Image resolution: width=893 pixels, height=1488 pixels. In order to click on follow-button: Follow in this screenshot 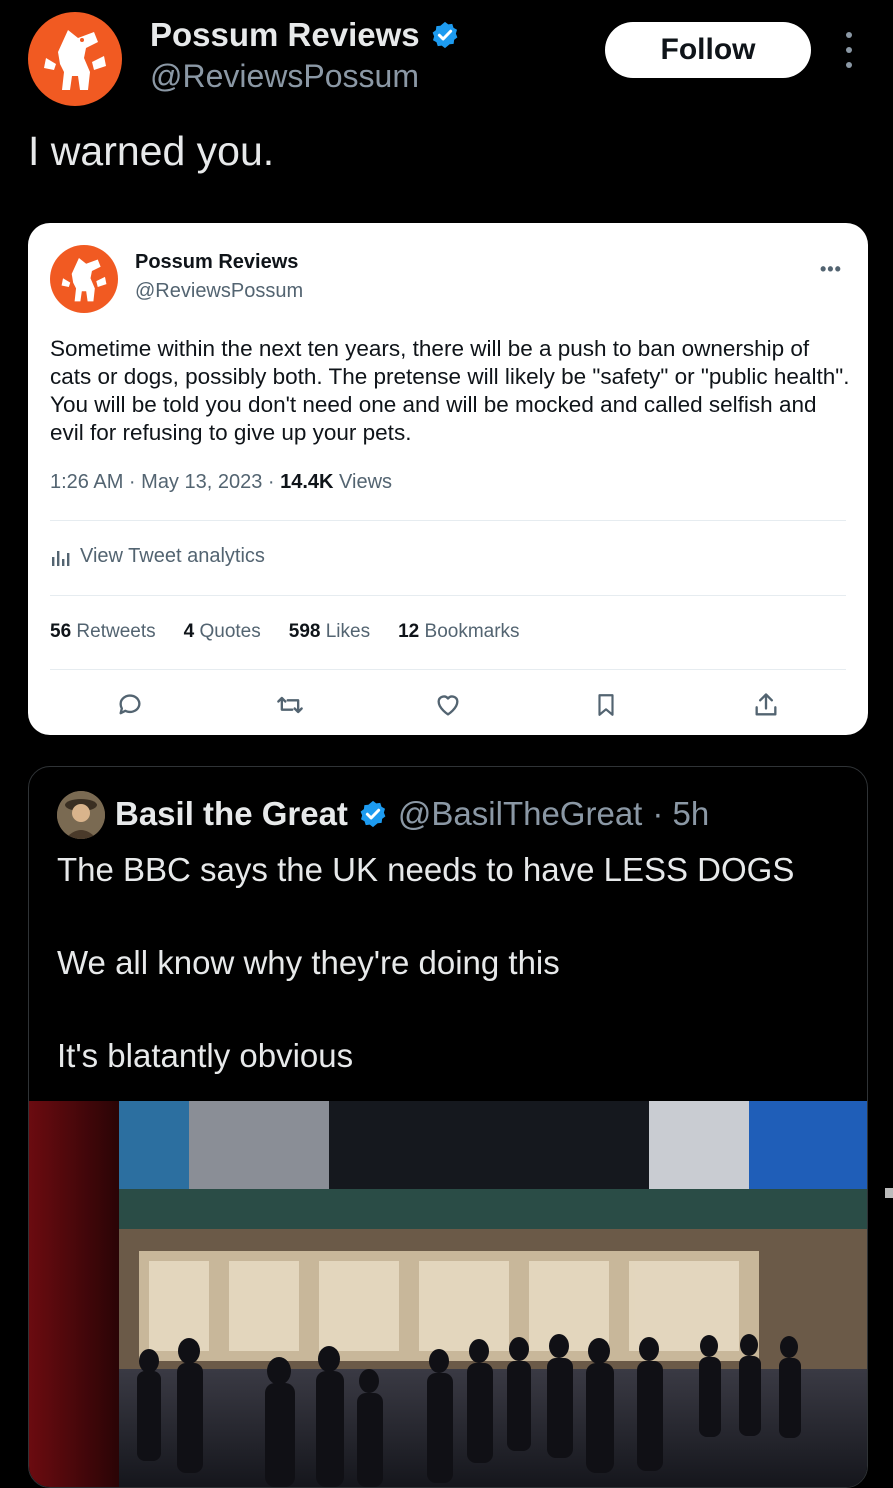, I will do `click(708, 50)`.